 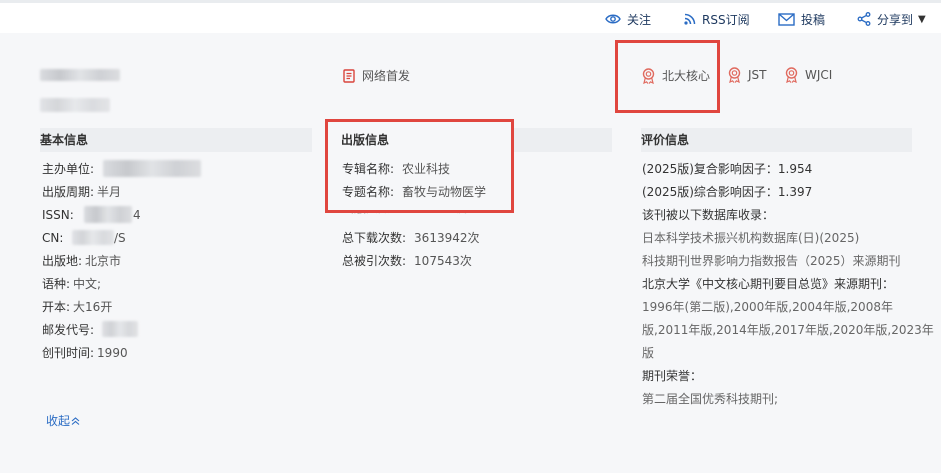 I want to click on chevron-down-icon: ▼, so click(x=922, y=19).